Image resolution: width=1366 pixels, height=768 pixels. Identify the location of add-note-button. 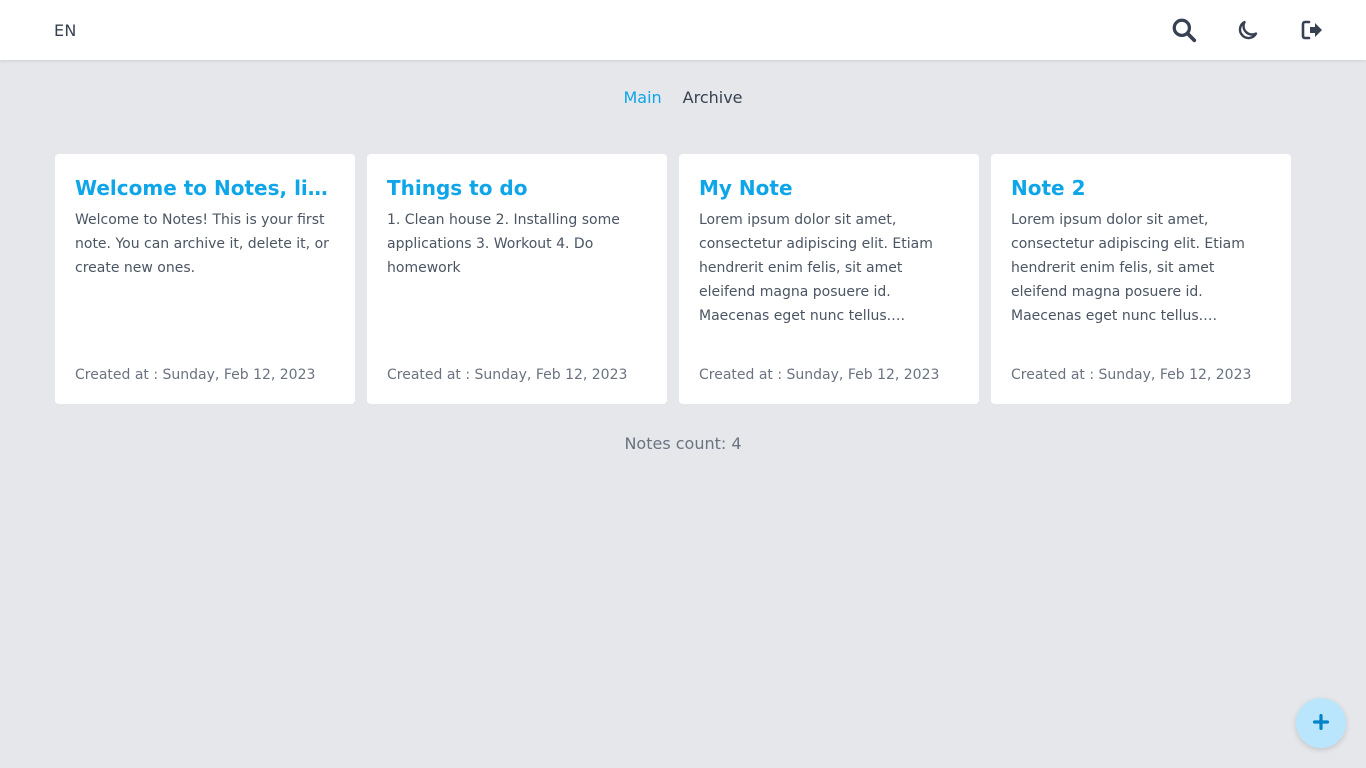
(1321, 723).